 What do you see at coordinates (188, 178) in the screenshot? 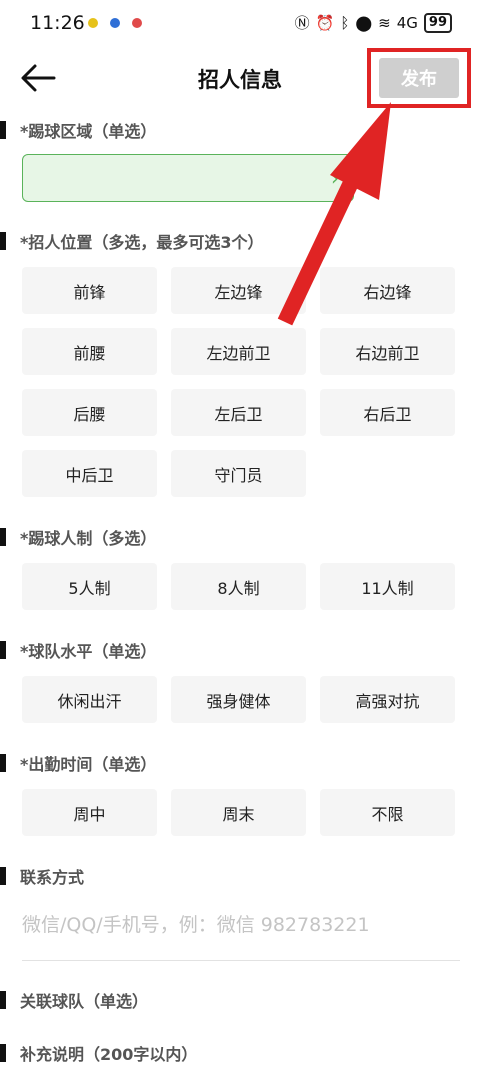
I see `area-selector: ›` at bounding box center [188, 178].